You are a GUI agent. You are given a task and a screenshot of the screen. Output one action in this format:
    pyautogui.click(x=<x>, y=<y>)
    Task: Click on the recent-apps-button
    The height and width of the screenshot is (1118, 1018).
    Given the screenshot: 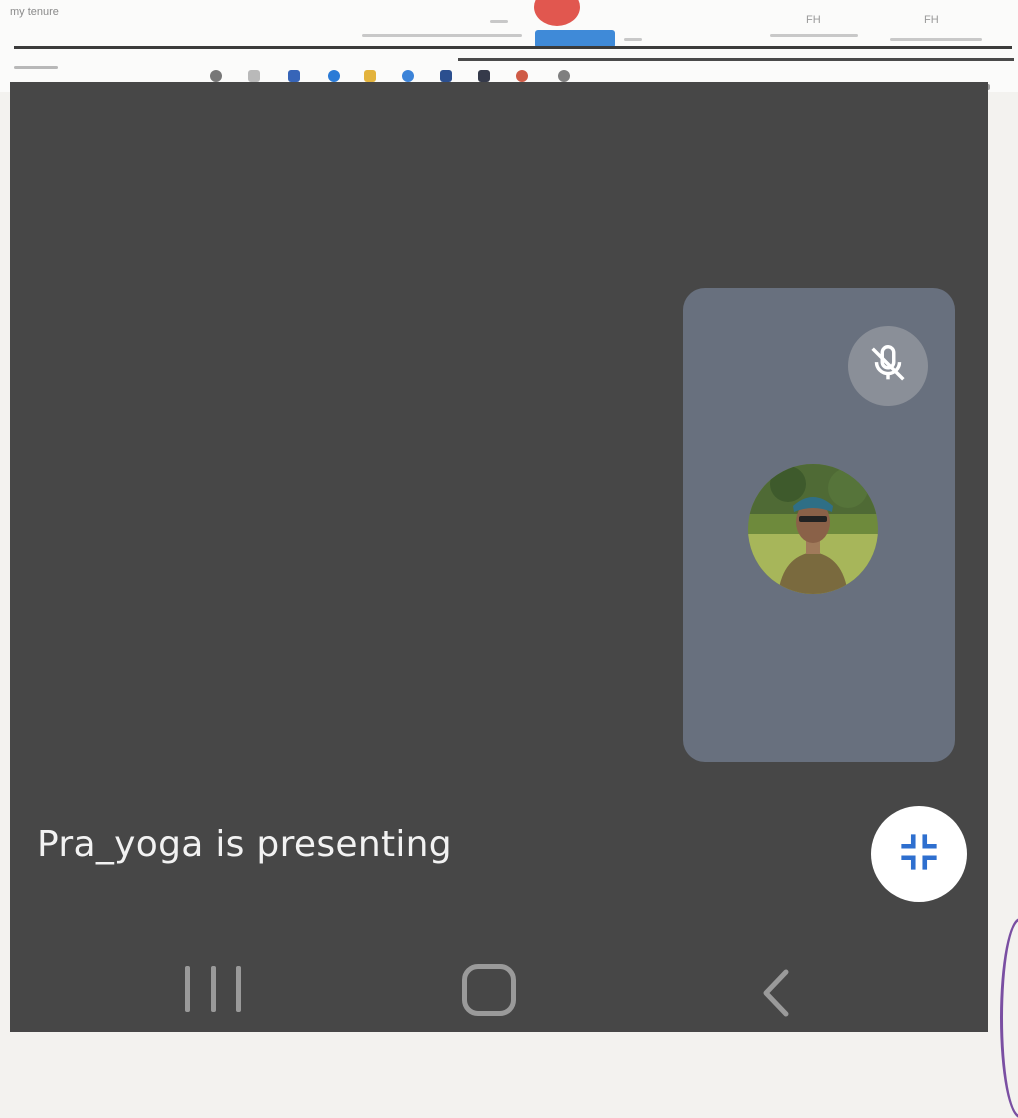 What is the action you would take?
    pyautogui.click(x=213, y=989)
    